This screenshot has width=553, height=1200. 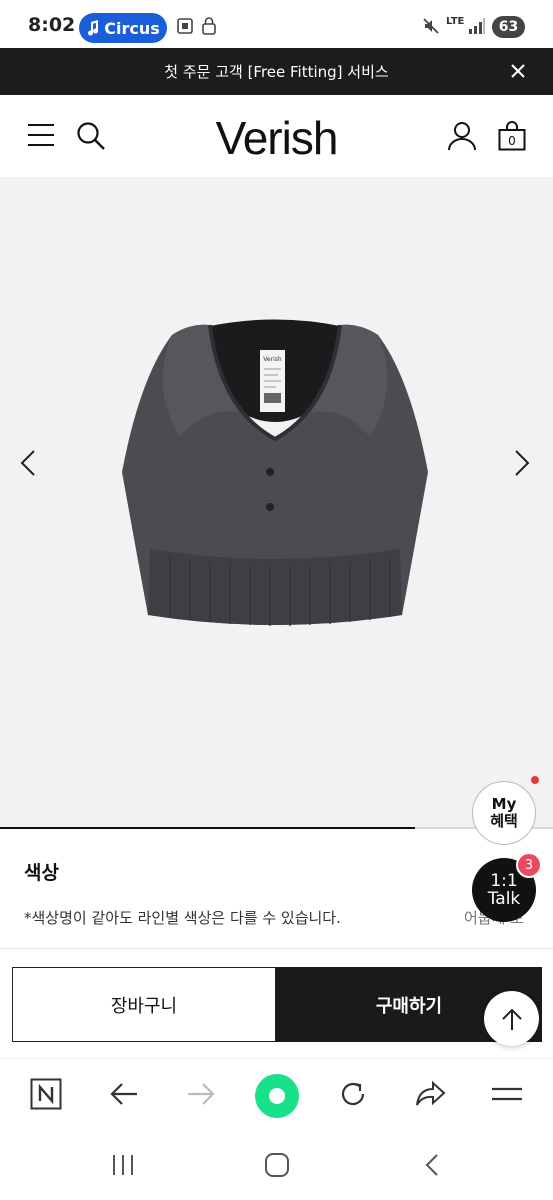 What do you see at coordinates (431, 26) in the screenshot?
I see `mute-icon` at bounding box center [431, 26].